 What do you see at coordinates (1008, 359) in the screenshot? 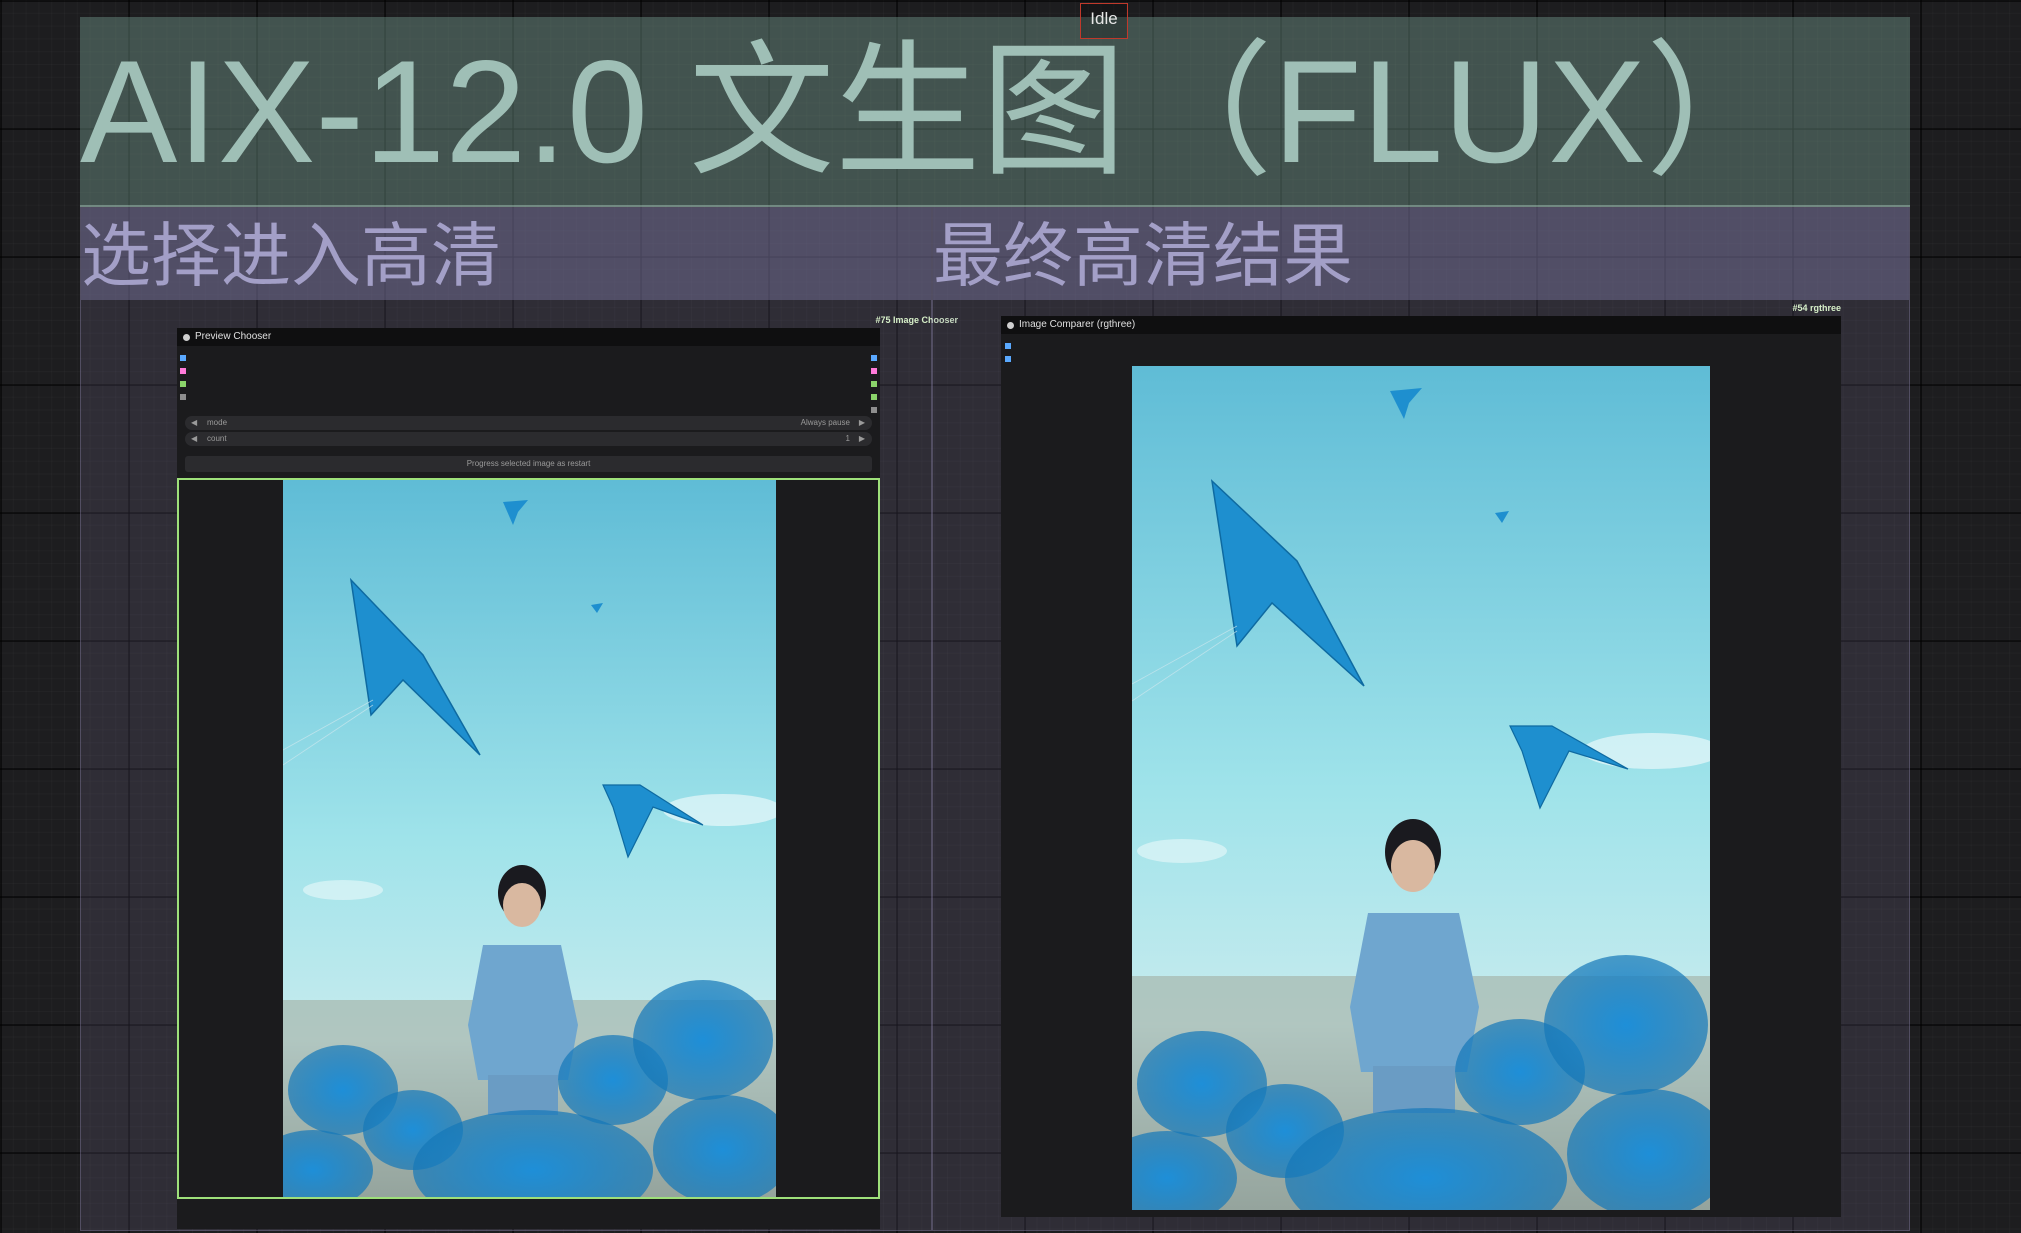
I see `input-slot-image-b` at bounding box center [1008, 359].